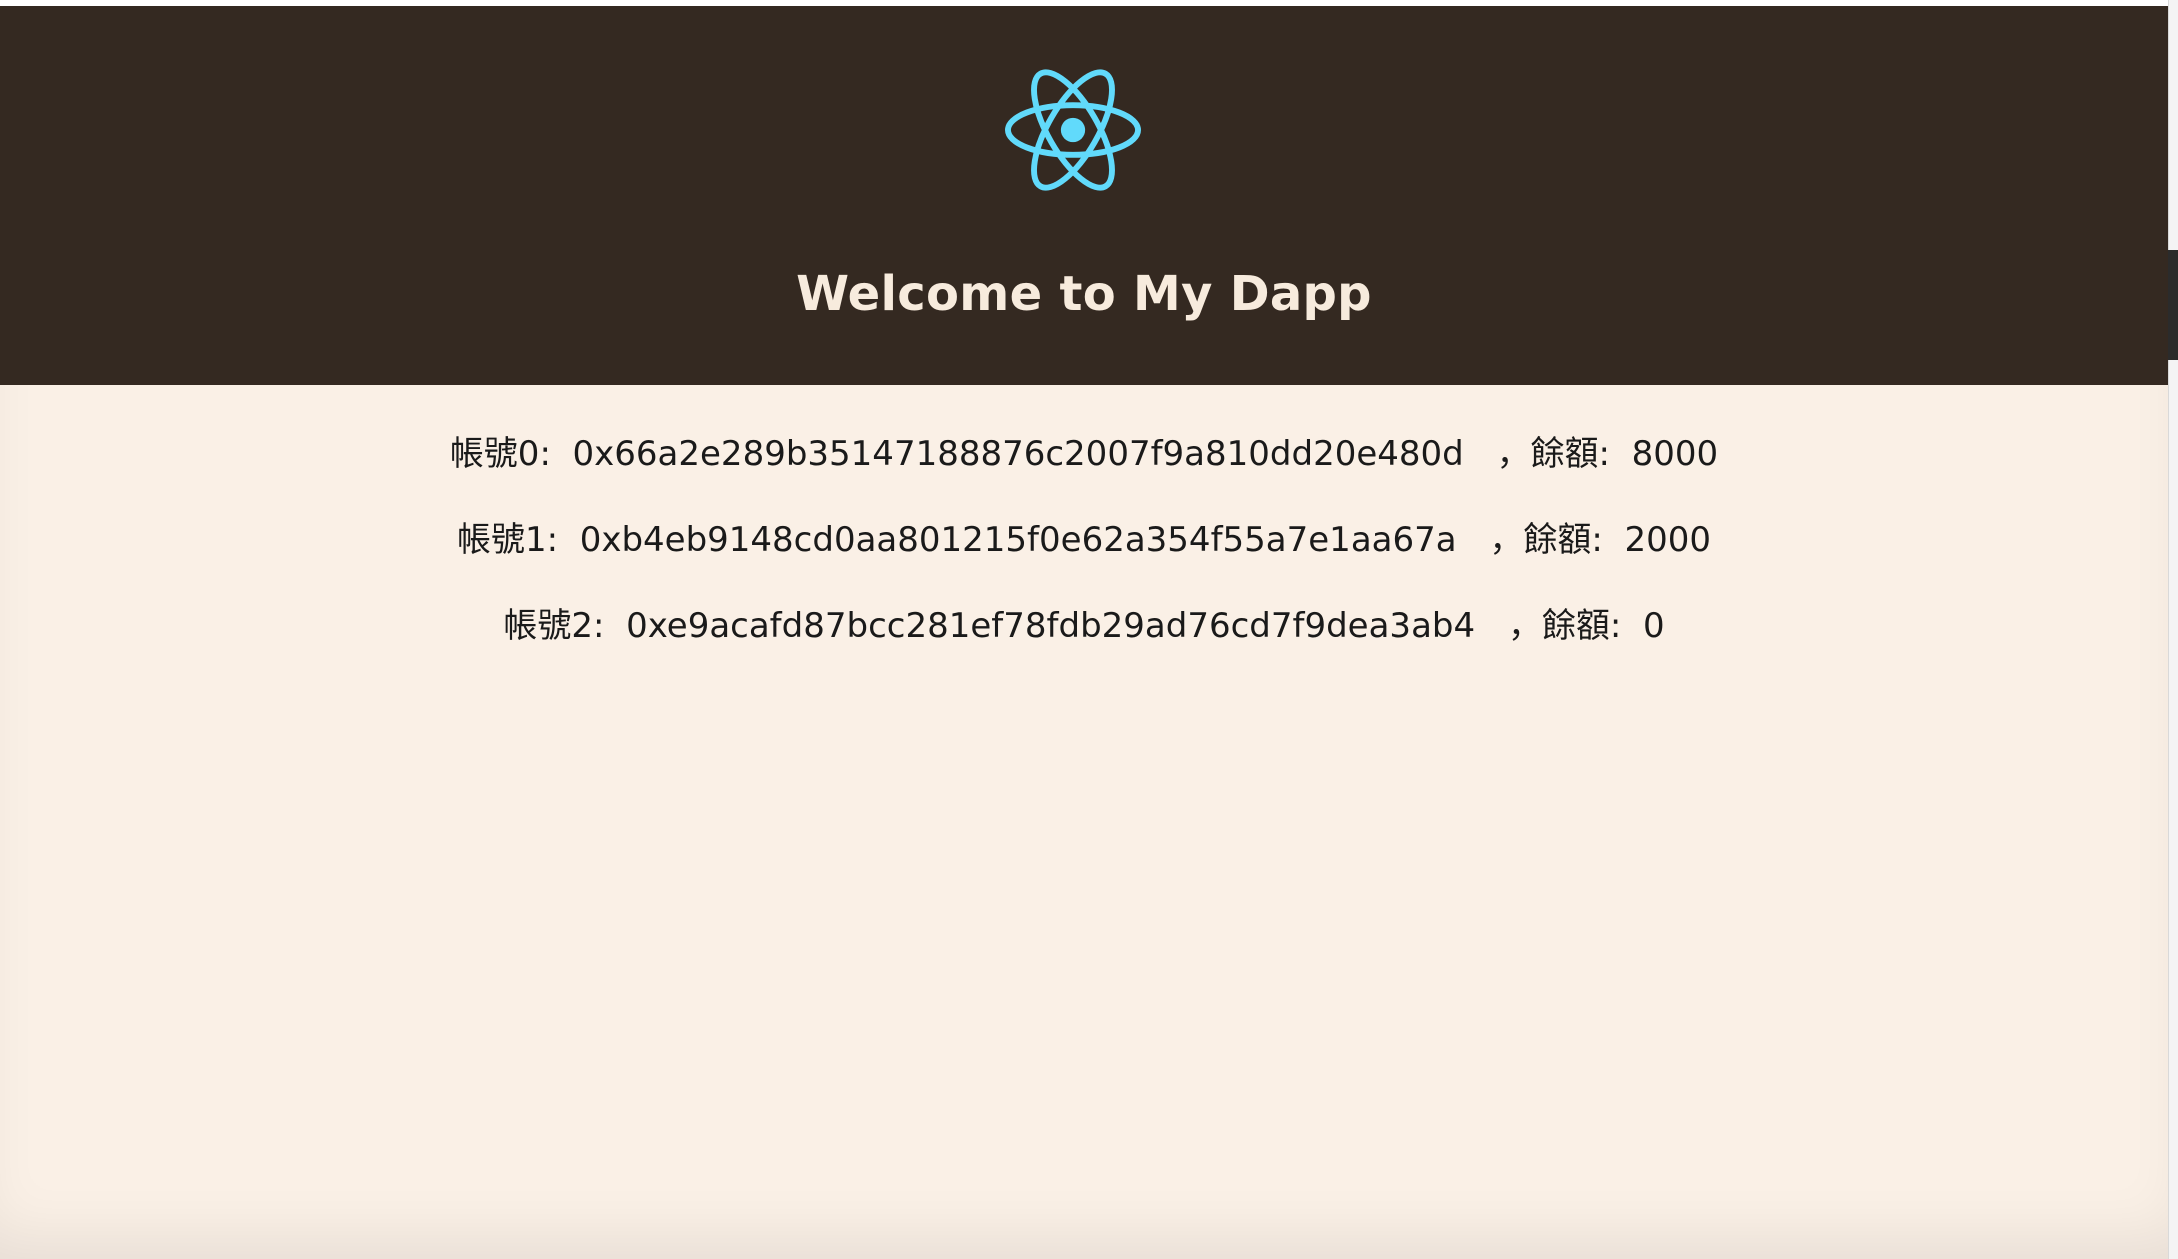  What do you see at coordinates (1073, 130) in the screenshot?
I see `react-atom-icon` at bounding box center [1073, 130].